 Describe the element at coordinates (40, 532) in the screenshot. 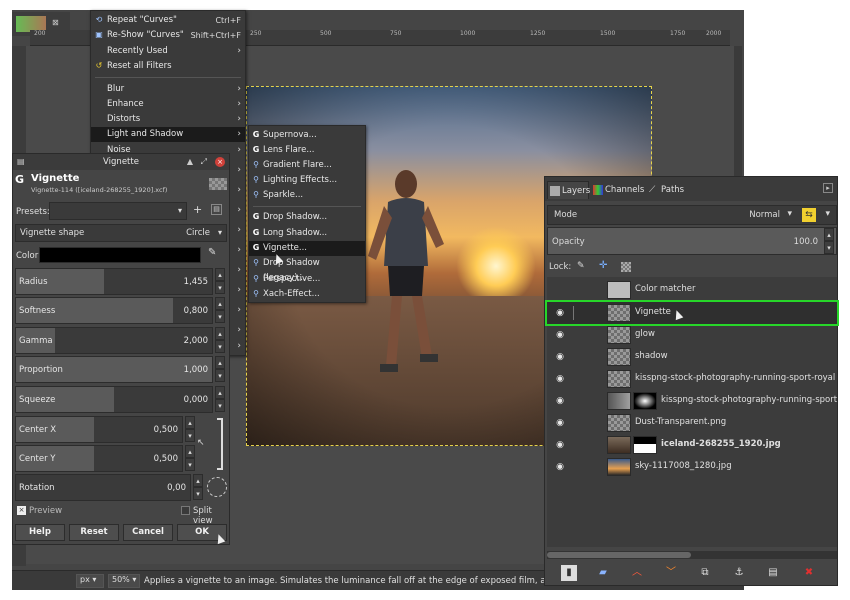

I see `help-button: Help` at that location.